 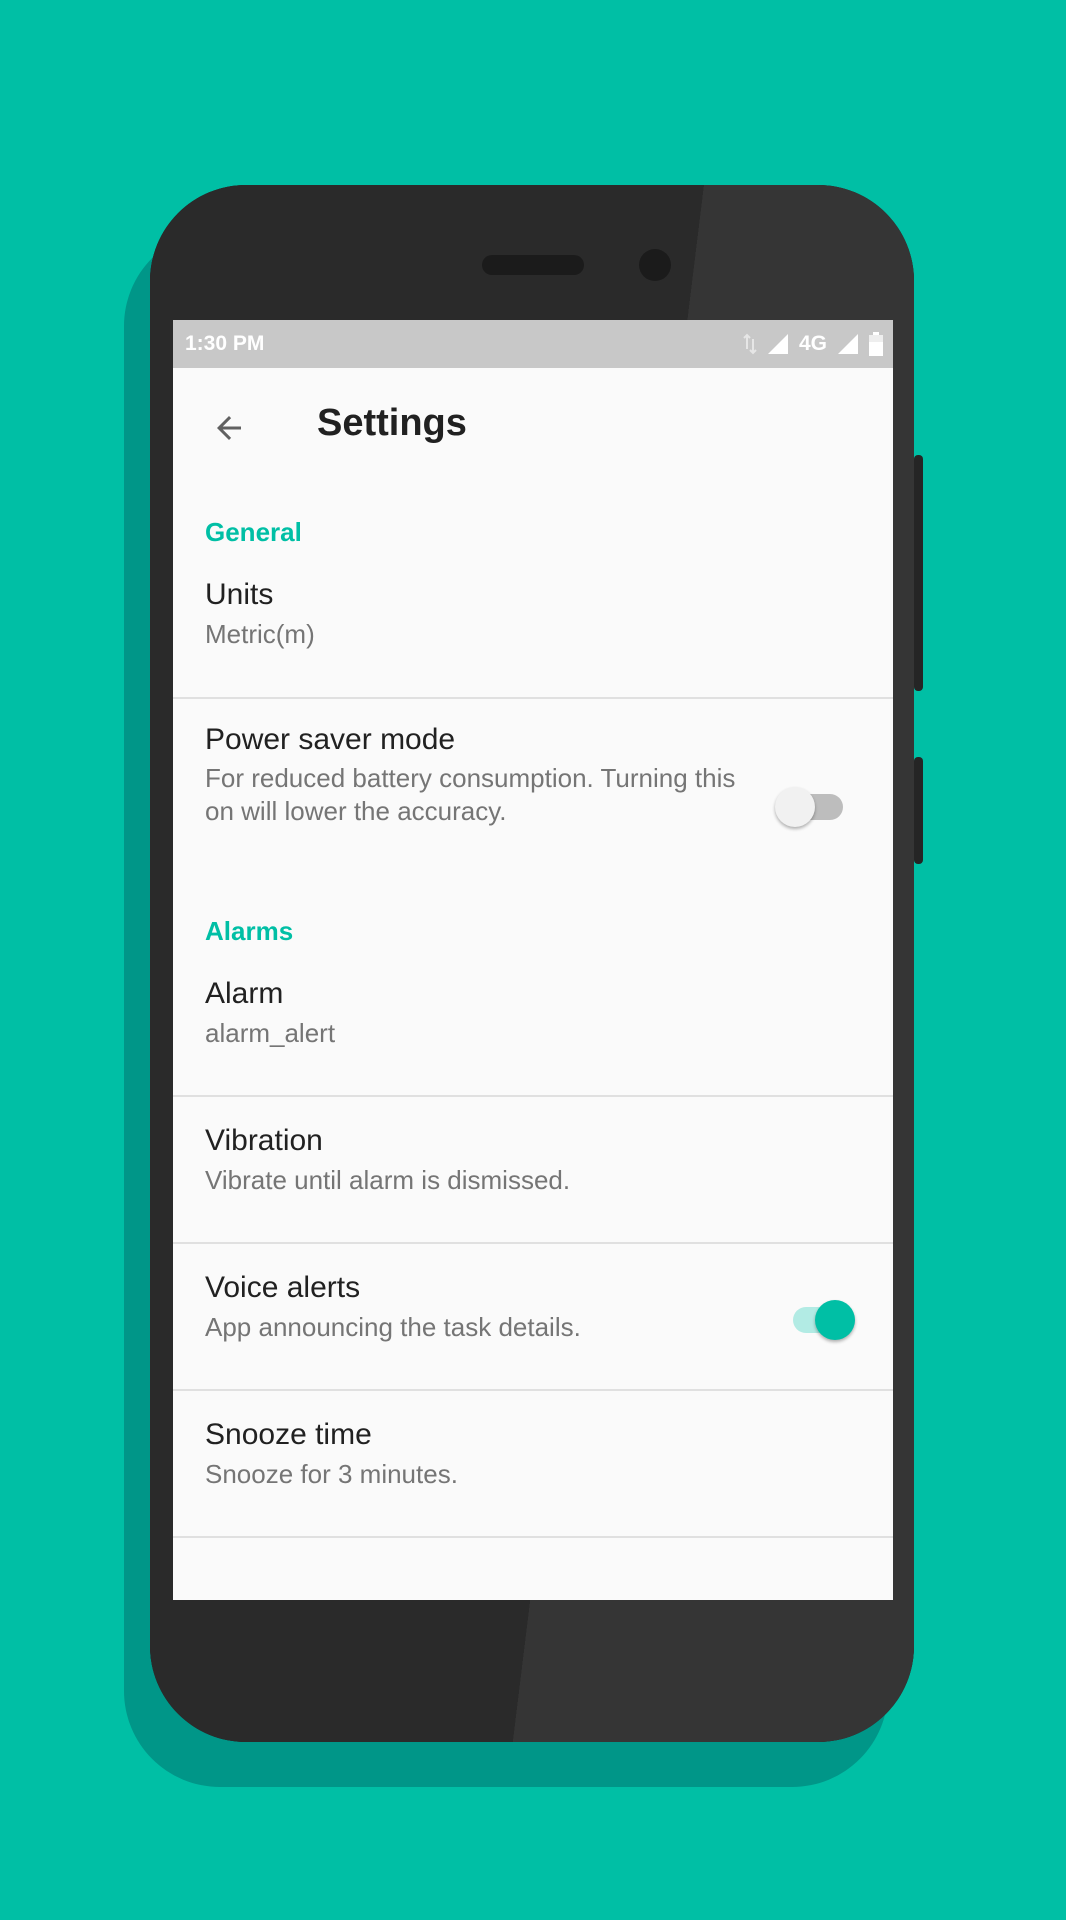 What do you see at coordinates (244, 993) in the screenshot?
I see `setting-title: Alarm` at bounding box center [244, 993].